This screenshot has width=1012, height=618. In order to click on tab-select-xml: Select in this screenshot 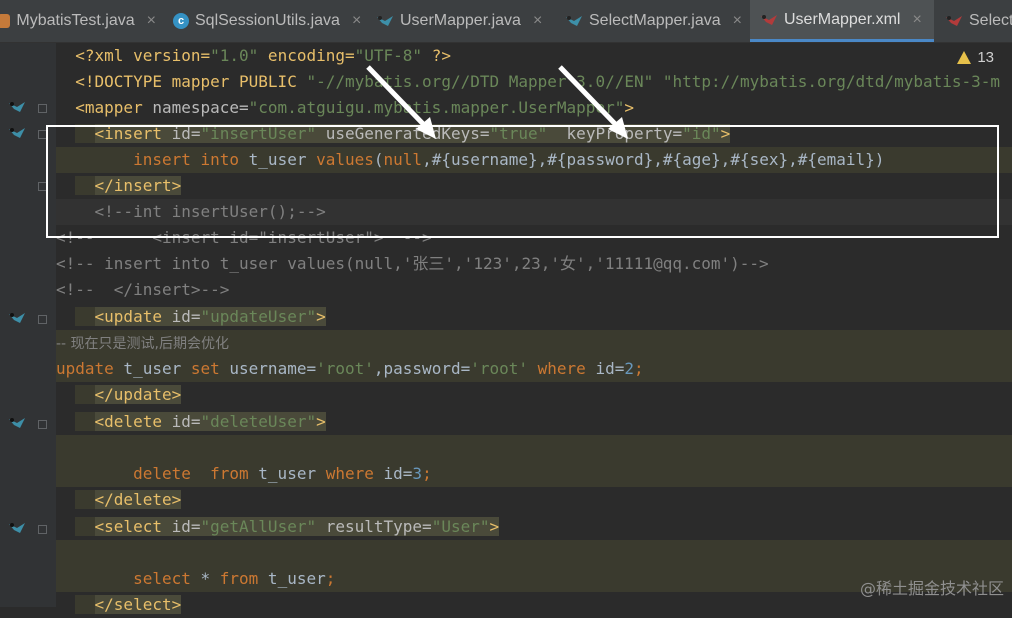, I will do `click(974, 21)`.